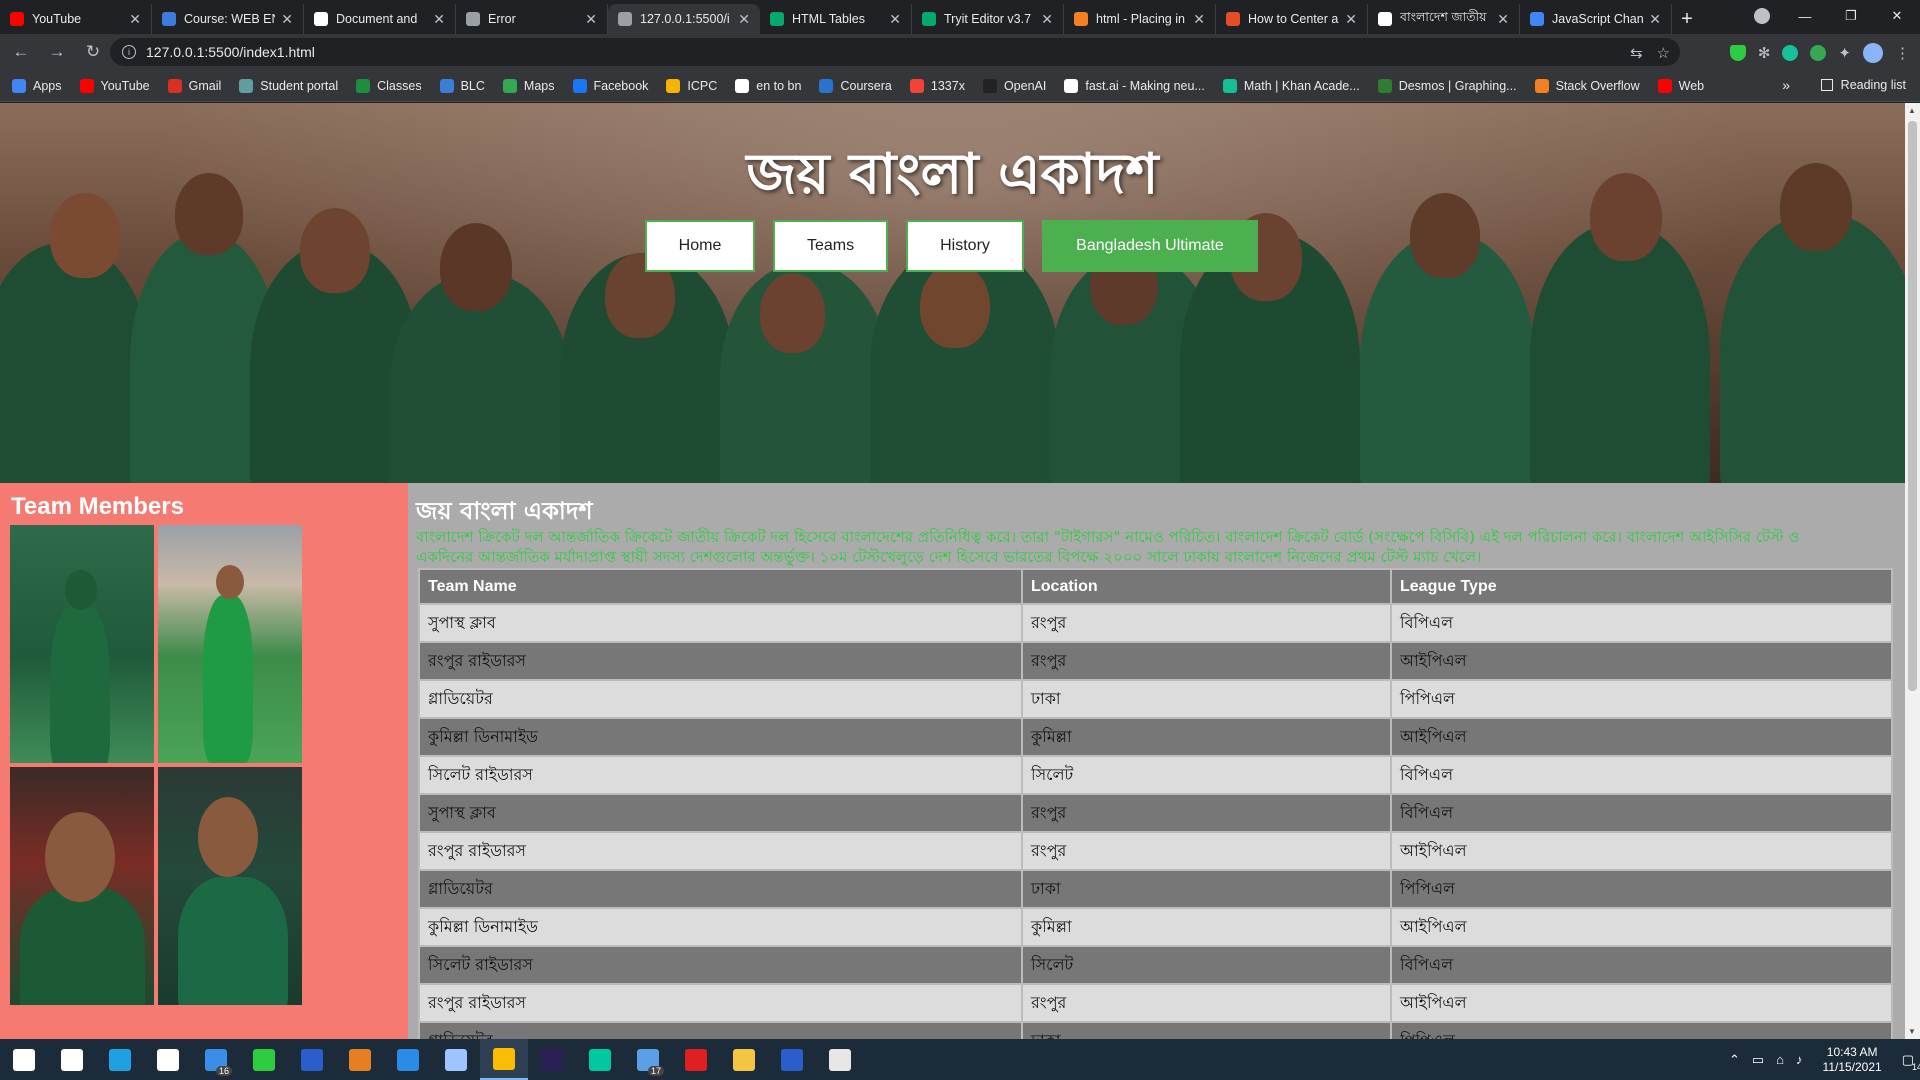 This screenshot has height=1080, width=1920. Describe the element at coordinates (600, 1059) in the screenshot. I see `audition-icon` at that location.